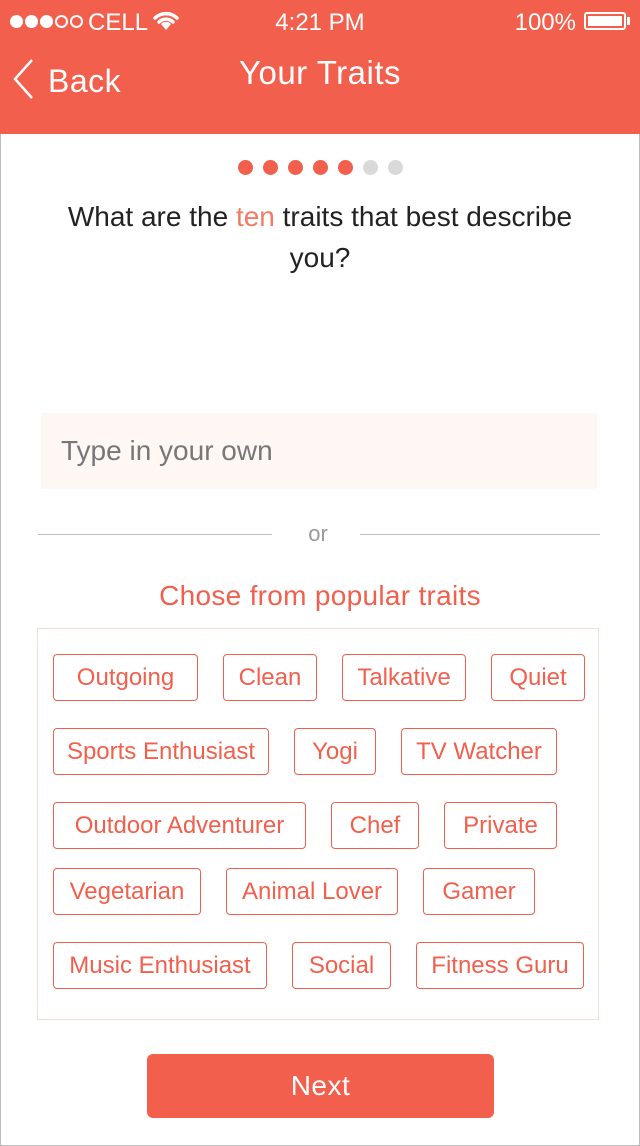  Describe the element at coordinates (319, 451) in the screenshot. I see `custom-trait-input` at that location.